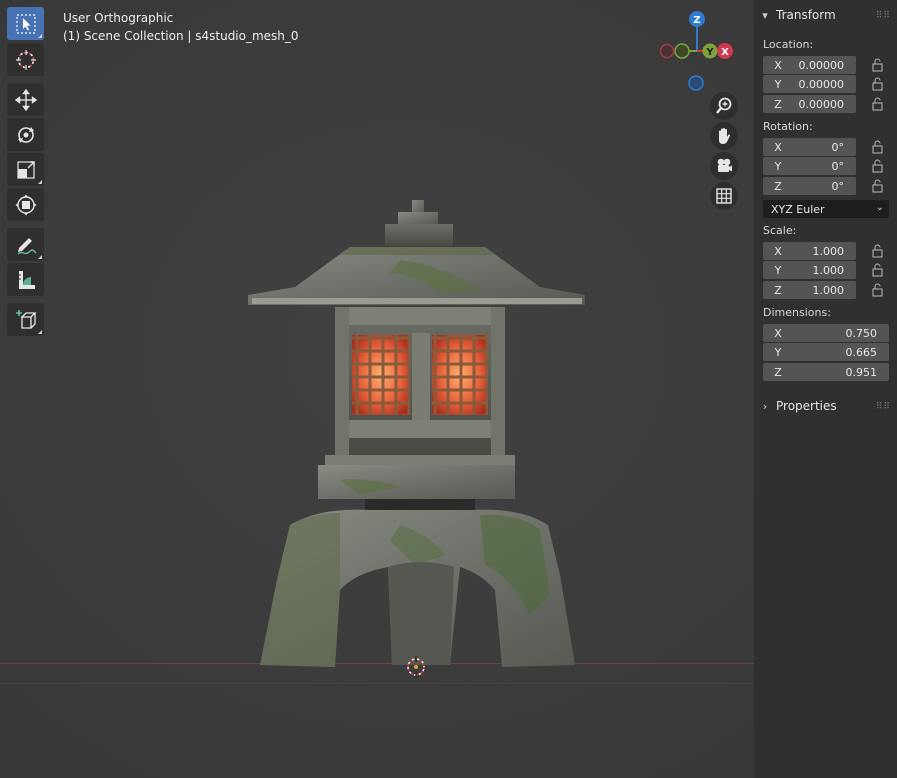 Image resolution: width=897 pixels, height=778 pixels. Describe the element at coordinates (809, 84) in the screenshot. I see `location-y-field: Y 0.00000` at that location.